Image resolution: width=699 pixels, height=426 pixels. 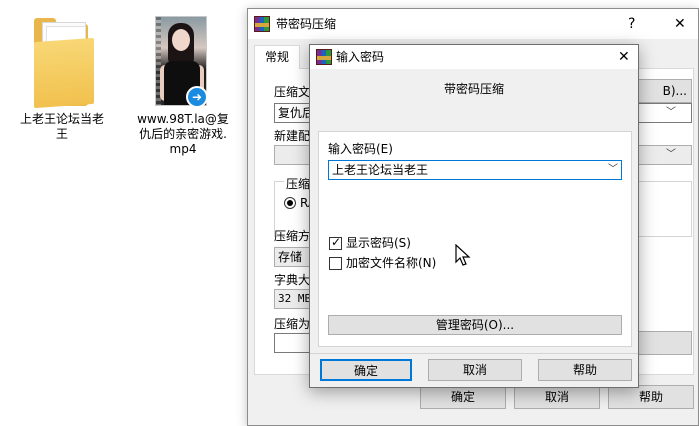 I want to click on archive-name-label: 压缩文, so click(x=292, y=92).